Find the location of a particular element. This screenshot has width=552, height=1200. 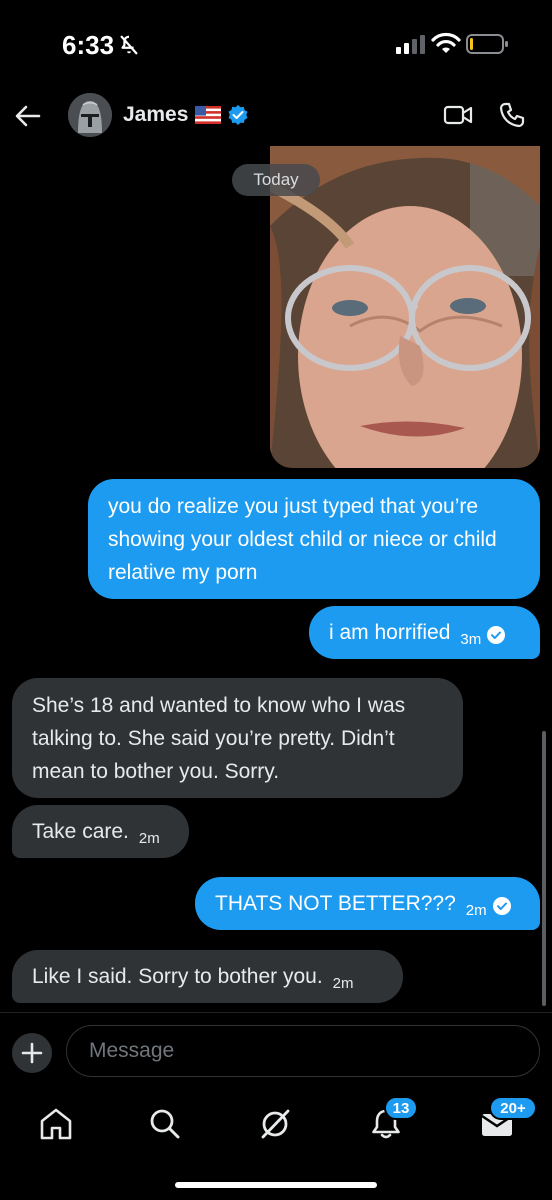

message-text: Take care. is located at coordinates (80, 831).